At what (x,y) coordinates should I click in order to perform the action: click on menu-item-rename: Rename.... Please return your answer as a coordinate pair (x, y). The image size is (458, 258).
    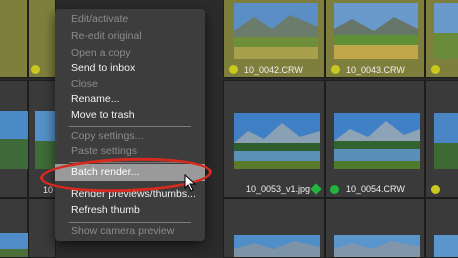
    Looking at the image, I should click on (130, 99).